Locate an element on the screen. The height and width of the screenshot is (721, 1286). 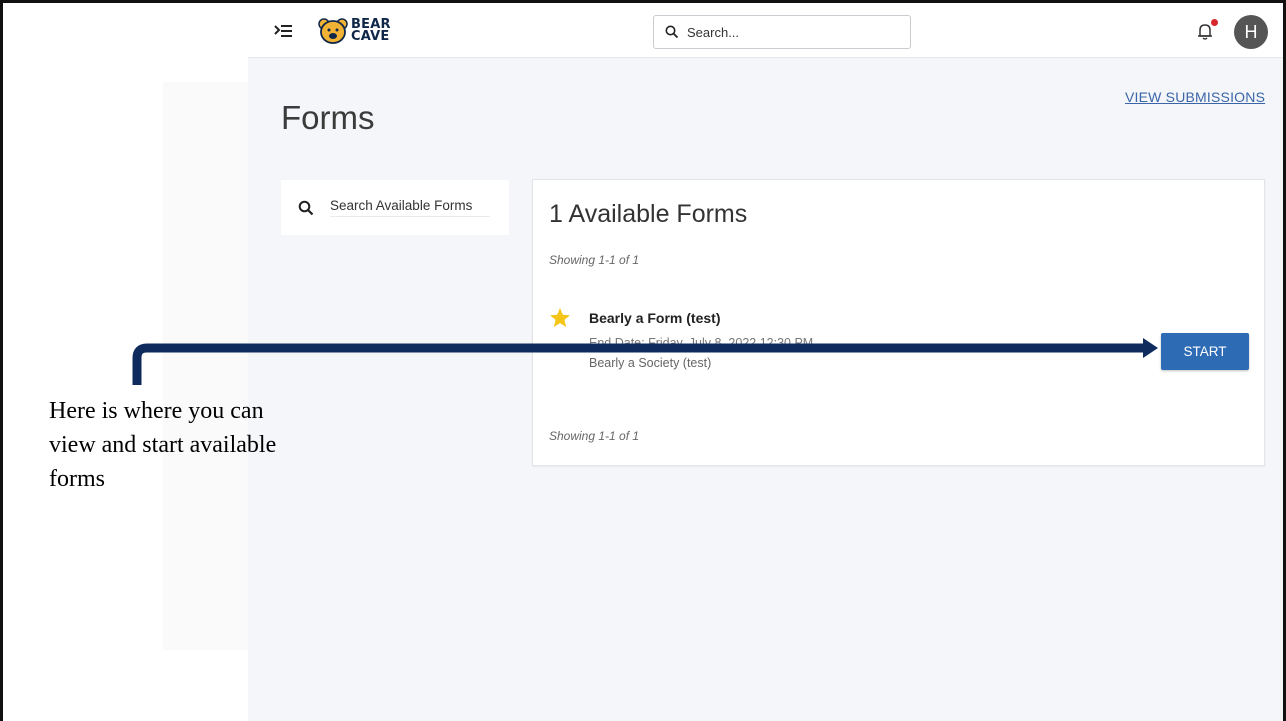
page-title: Forms is located at coordinates (328, 117).